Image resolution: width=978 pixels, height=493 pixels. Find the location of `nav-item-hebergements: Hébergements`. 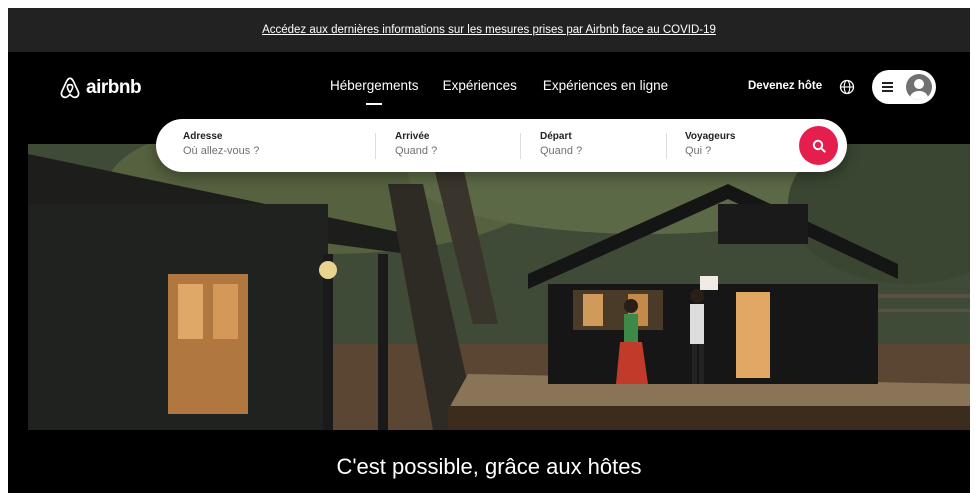

nav-item-hebergements: Hébergements is located at coordinates (374, 85).